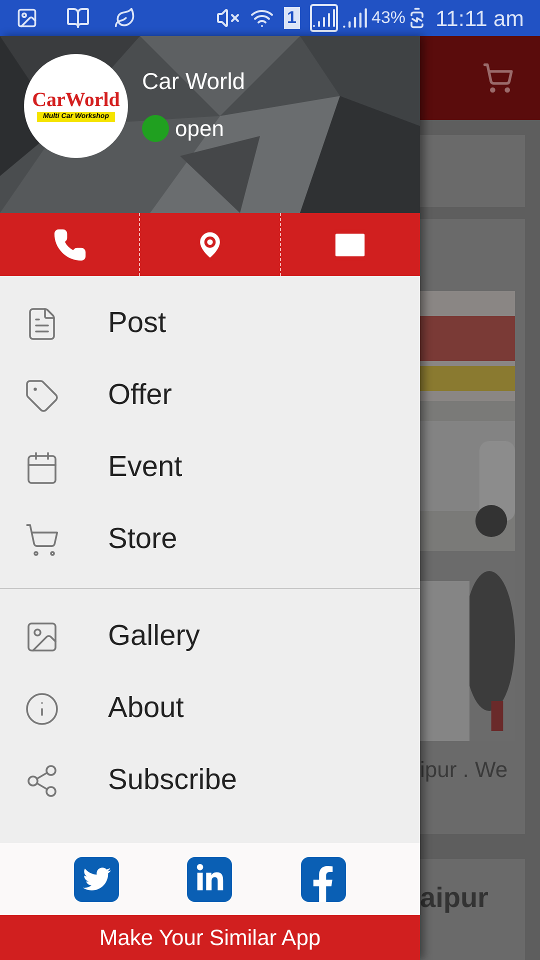  I want to click on add-to-cart-icon, so click(498, 78).